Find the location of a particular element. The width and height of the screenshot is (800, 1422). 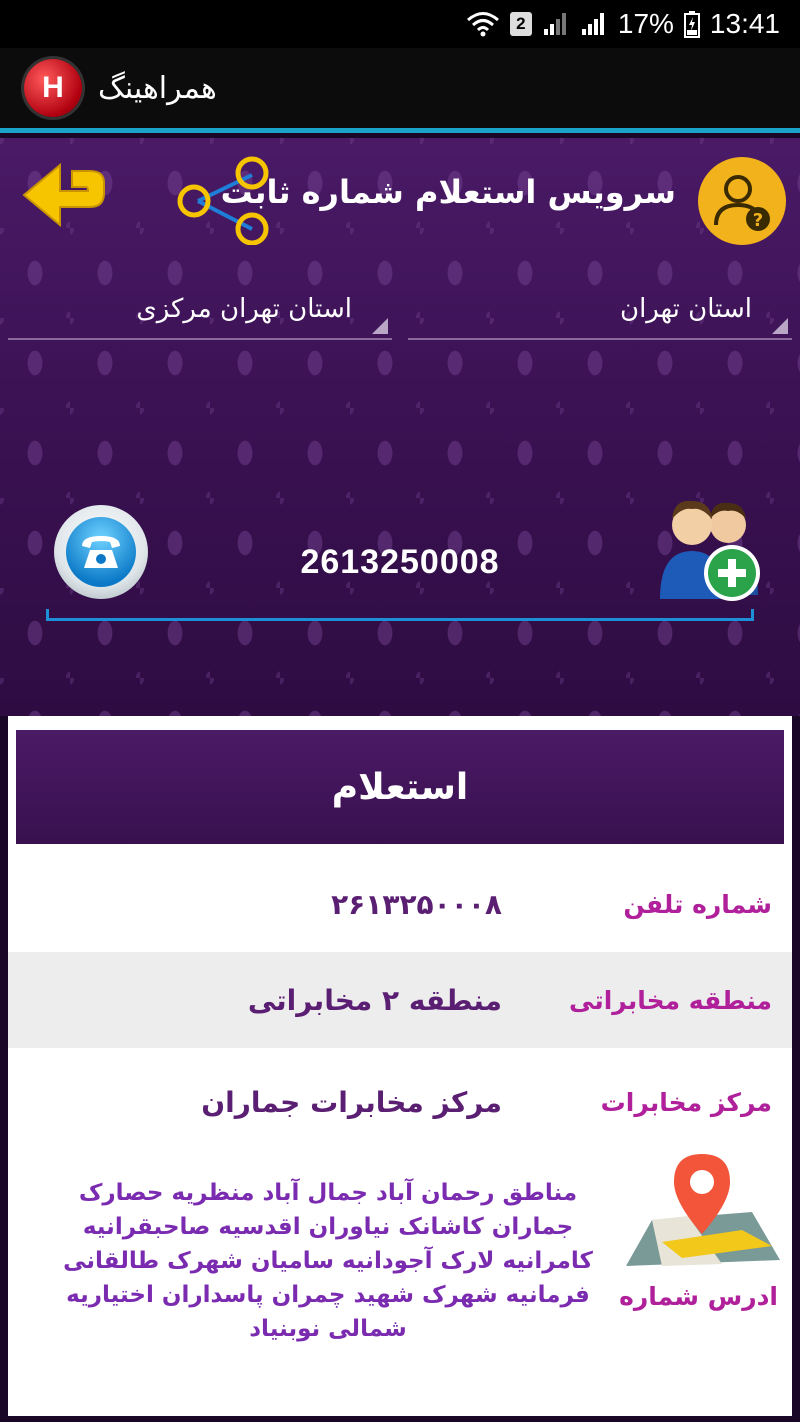

help-button: ? is located at coordinates (742, 201).